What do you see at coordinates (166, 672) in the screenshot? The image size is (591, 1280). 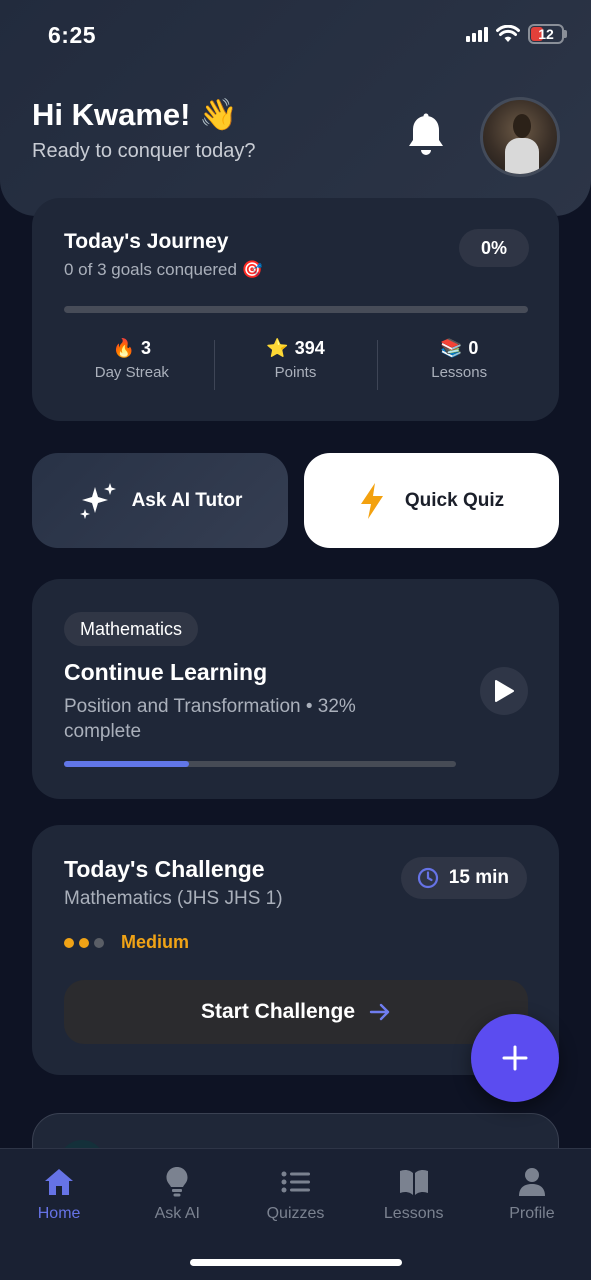 I see `continue-learning-title: Continue Learning` at bounding box center [166, 672].